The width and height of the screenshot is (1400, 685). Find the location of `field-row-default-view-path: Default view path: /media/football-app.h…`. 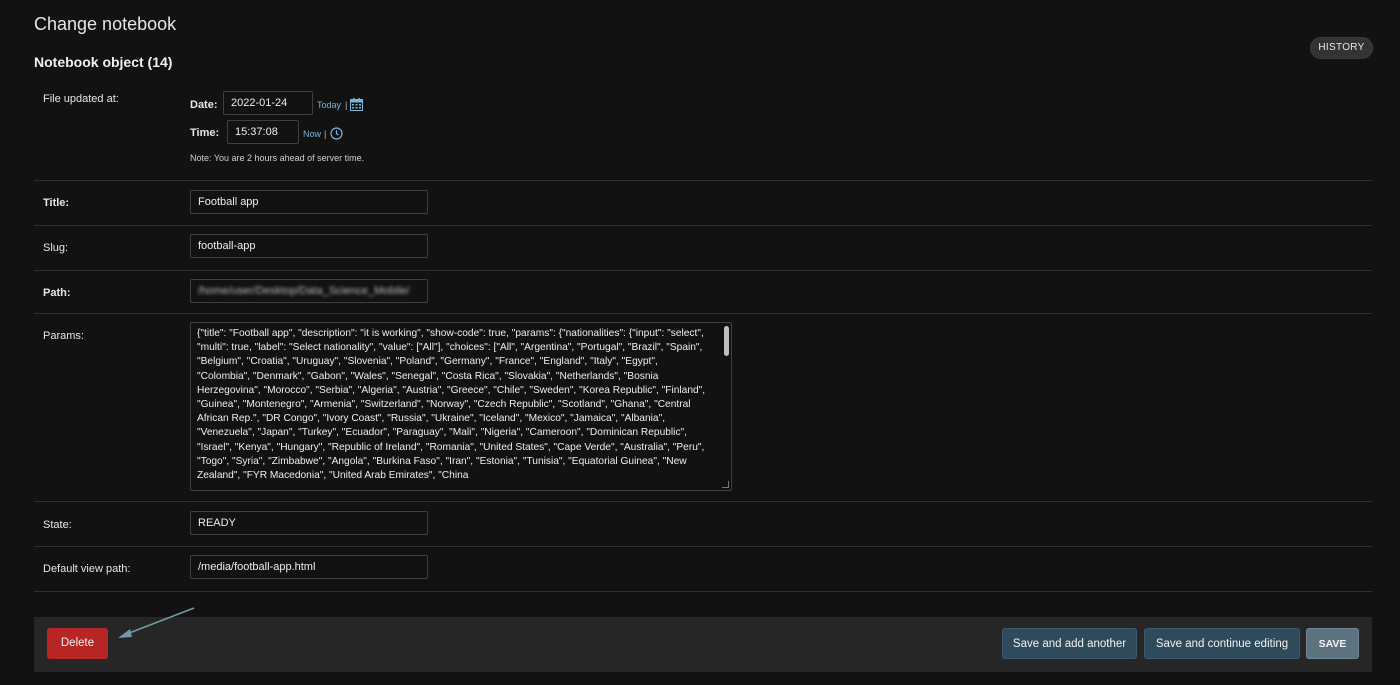

field-row-default-view-path: Default view path: /media/football-app.h… is located at coordinates (703, 569).